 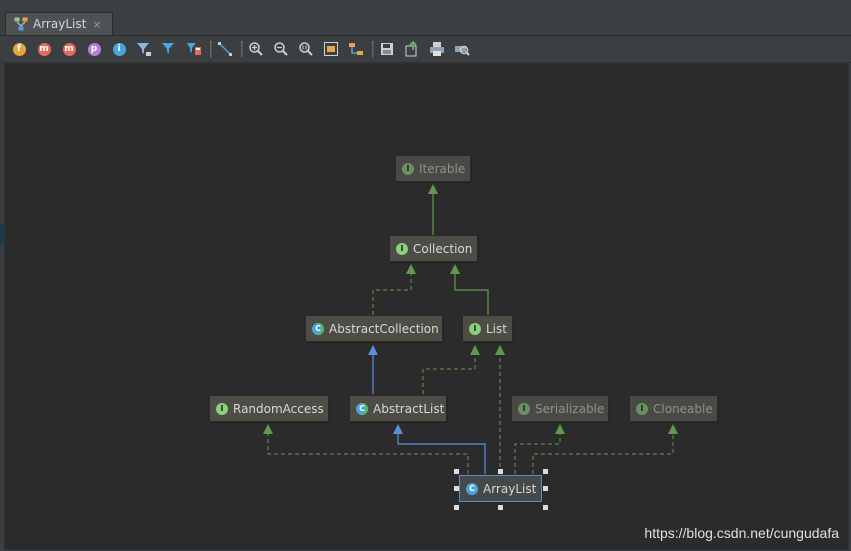 What do you see at coordinates (510, 488) in the screenshot?
I see `node-label: ArrayList` at bounding box center [510, 488].